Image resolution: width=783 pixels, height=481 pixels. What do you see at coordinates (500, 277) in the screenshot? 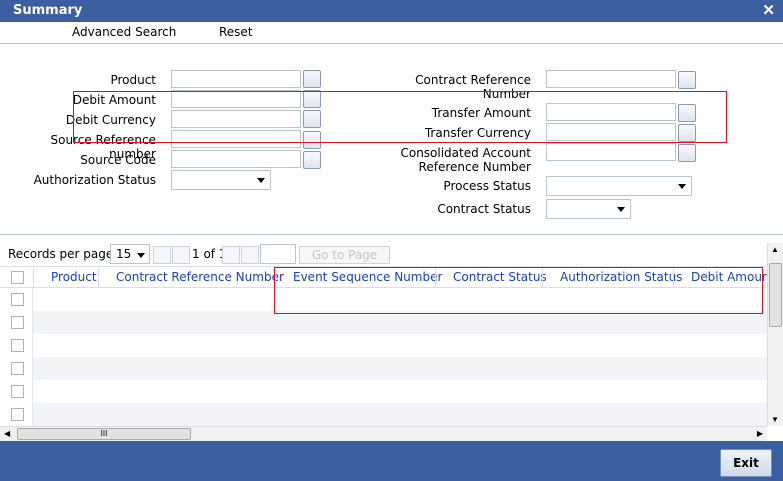
I see `column-contract-status: Contract Status` at bounding box center [500, 277].